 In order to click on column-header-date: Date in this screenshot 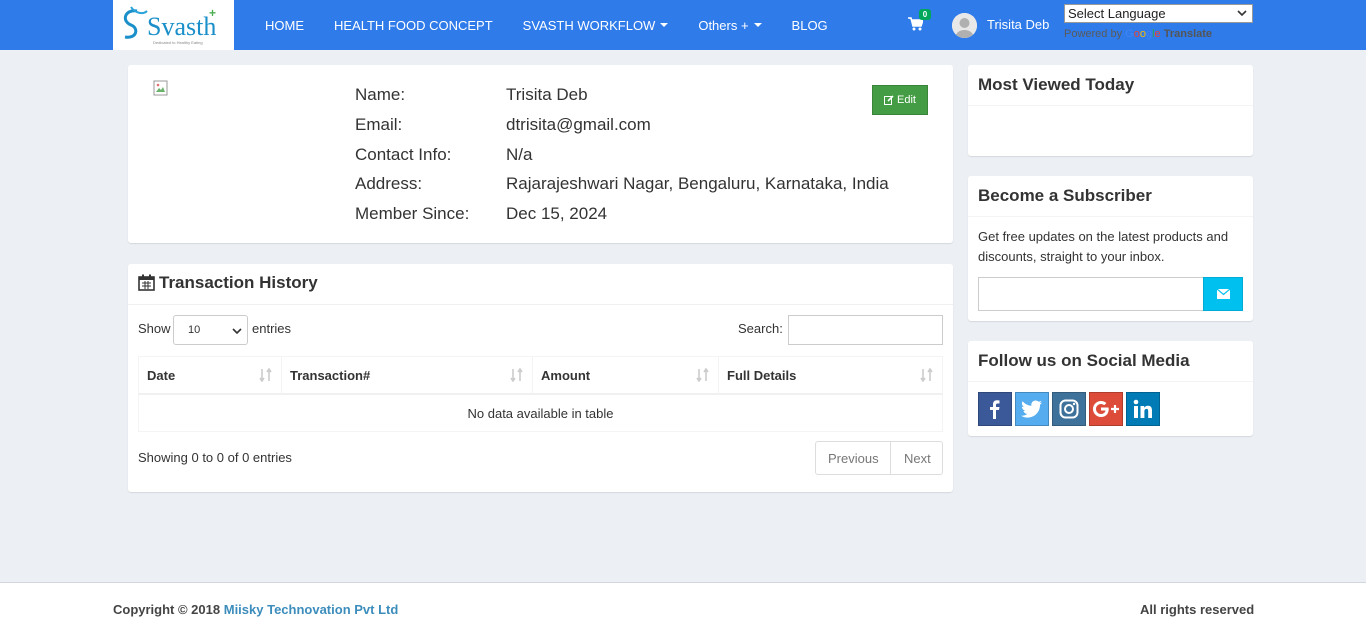, I will do `click(210, 375)`.